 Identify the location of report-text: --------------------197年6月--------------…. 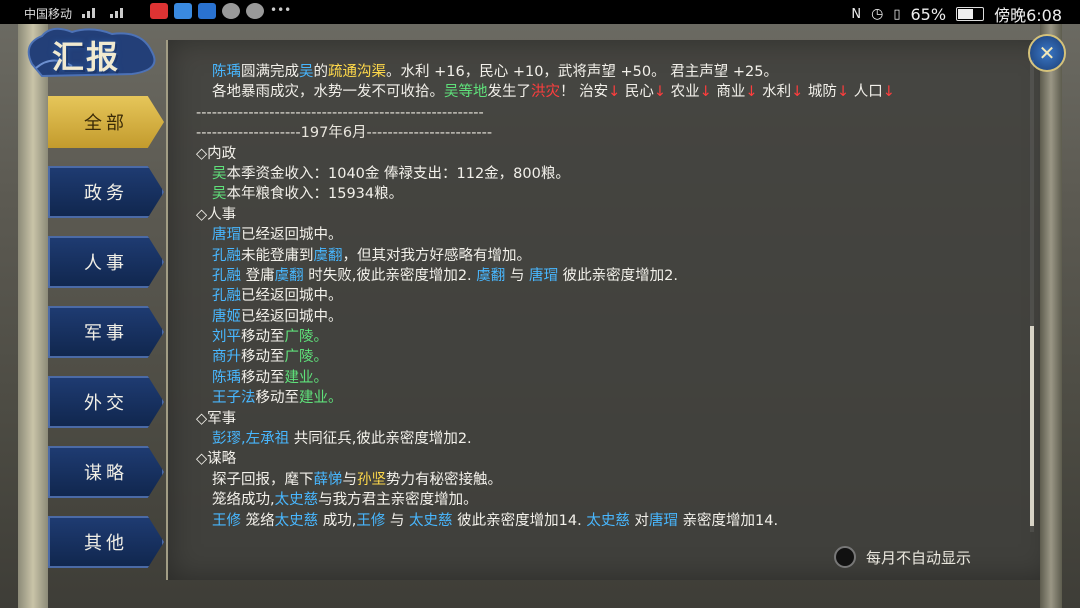
(344, 133).